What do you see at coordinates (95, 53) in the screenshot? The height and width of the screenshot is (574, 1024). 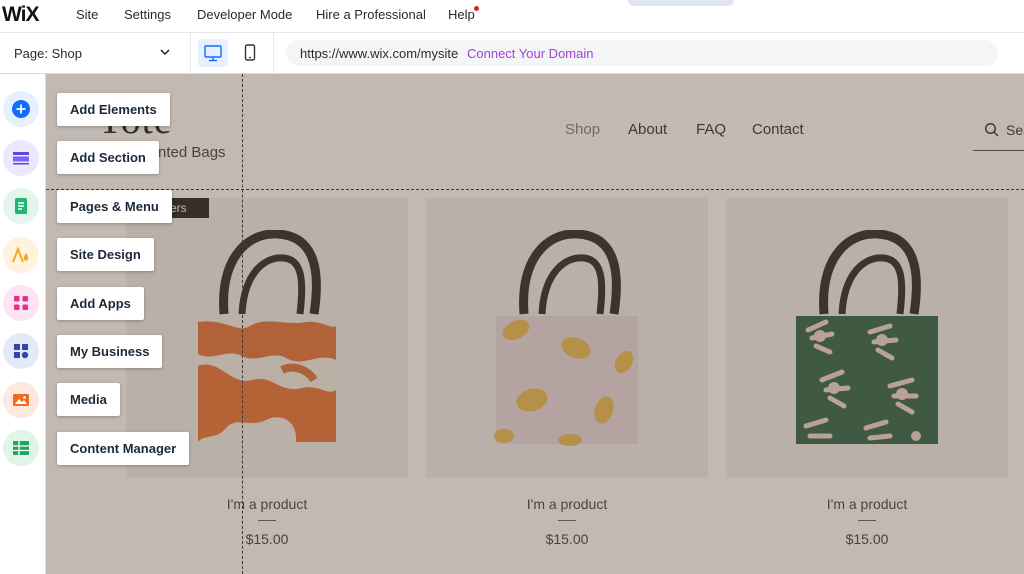 I see `page-selector: Page: Shop` at bounding box center [95, 53].